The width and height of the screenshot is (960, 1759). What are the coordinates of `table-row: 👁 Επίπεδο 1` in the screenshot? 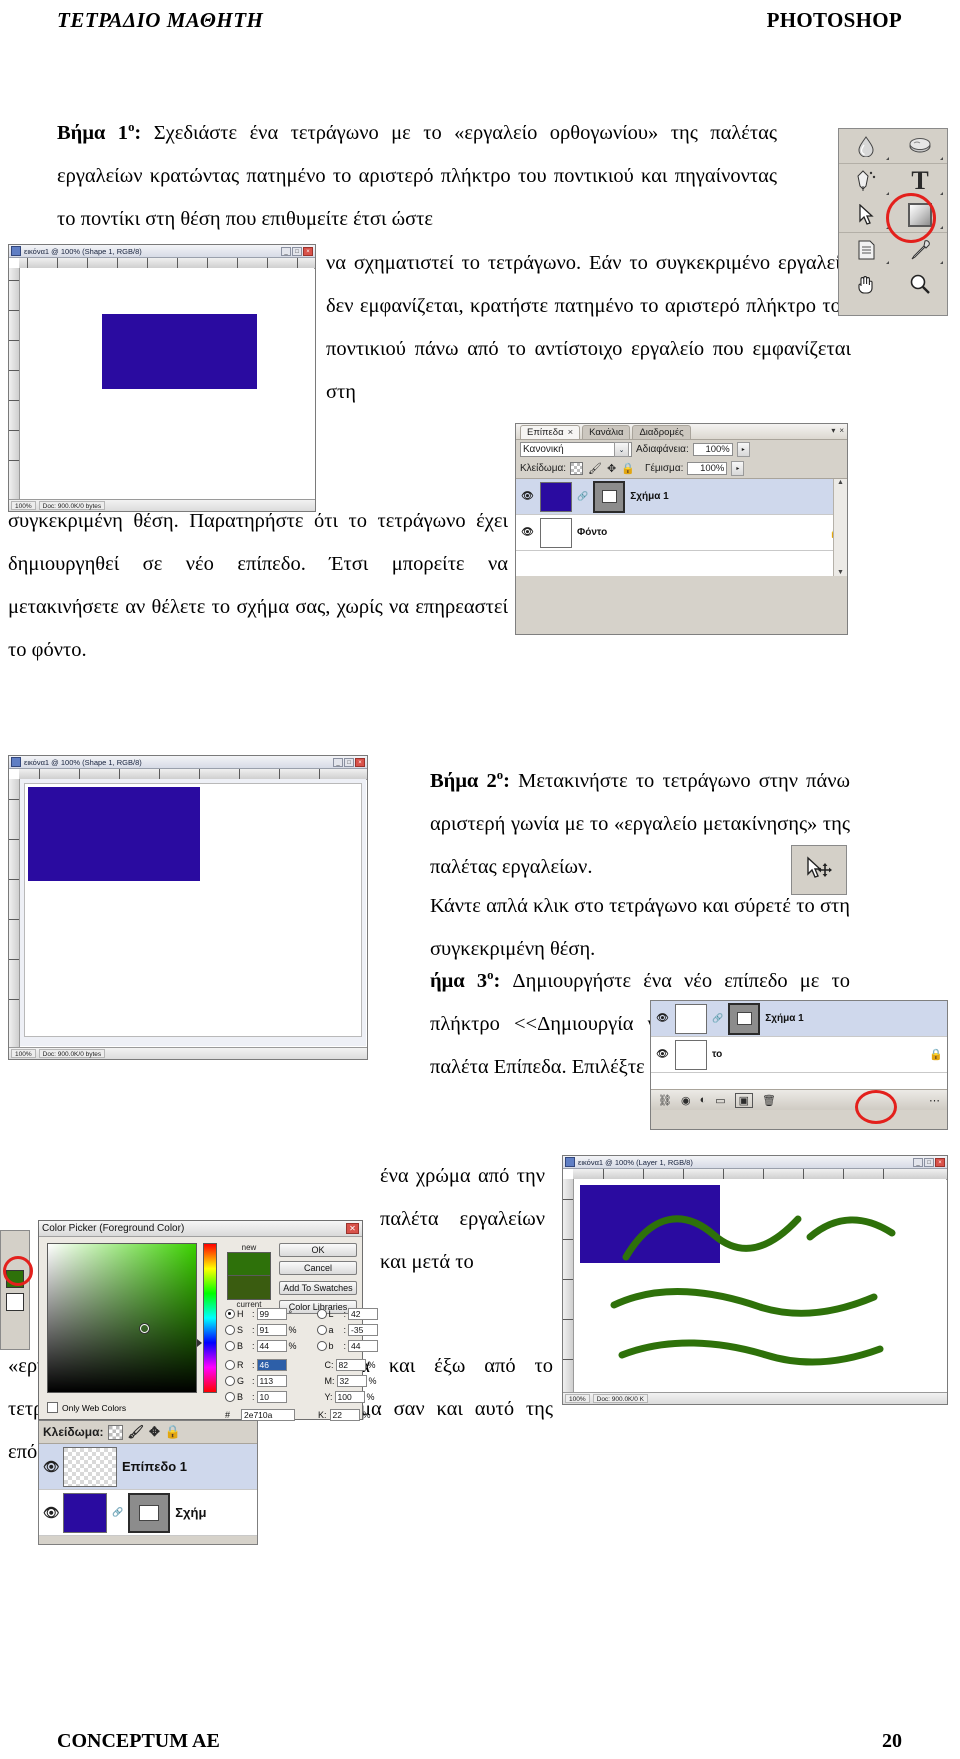 It's located at (148, 1467).